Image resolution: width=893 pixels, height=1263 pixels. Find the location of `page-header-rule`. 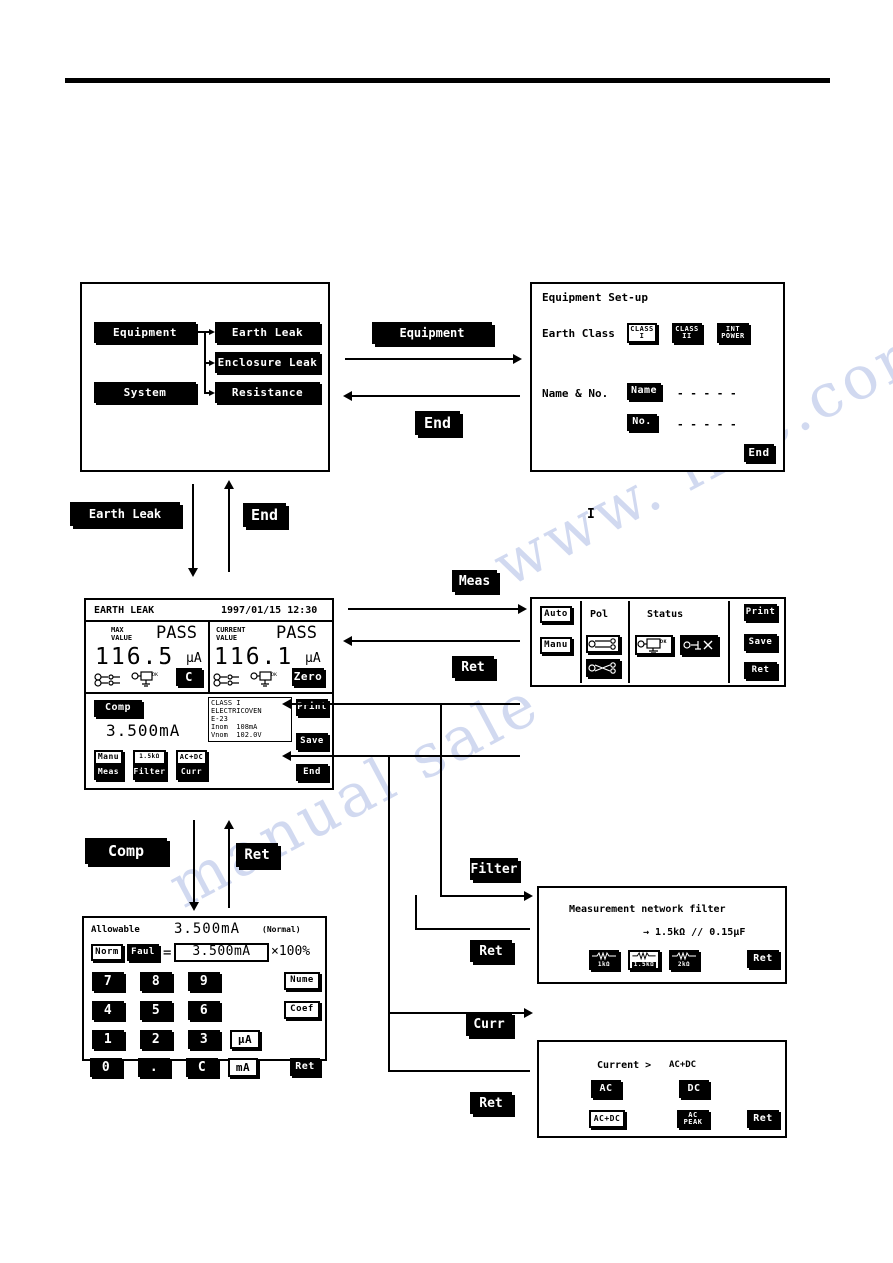

page-header-rule is located at coordinates (447, 80).